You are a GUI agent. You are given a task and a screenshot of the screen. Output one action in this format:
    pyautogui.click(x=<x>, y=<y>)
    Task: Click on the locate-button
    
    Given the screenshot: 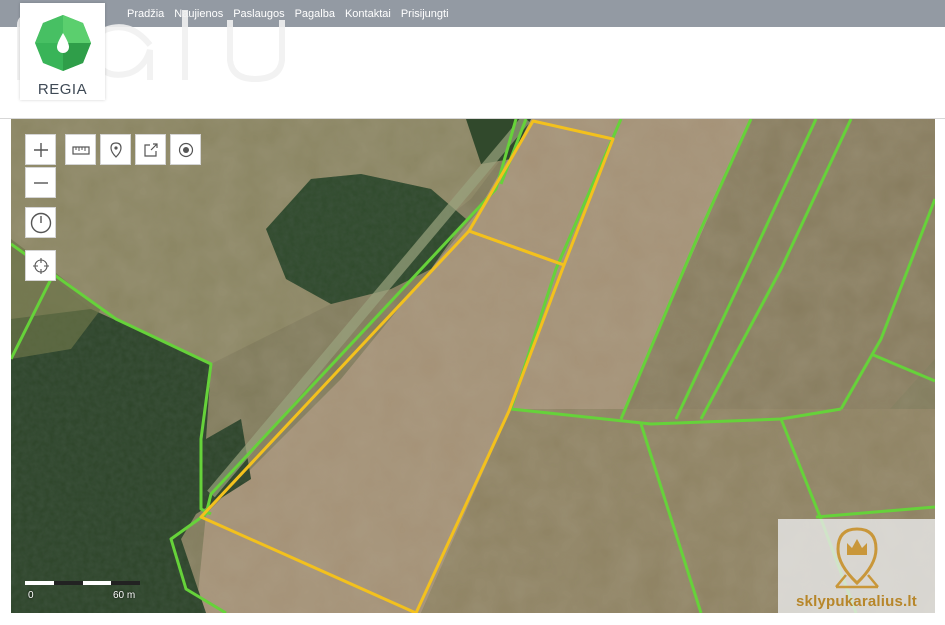 What is the action you would take?
    pyautogui.click(x=185, y=149)
    